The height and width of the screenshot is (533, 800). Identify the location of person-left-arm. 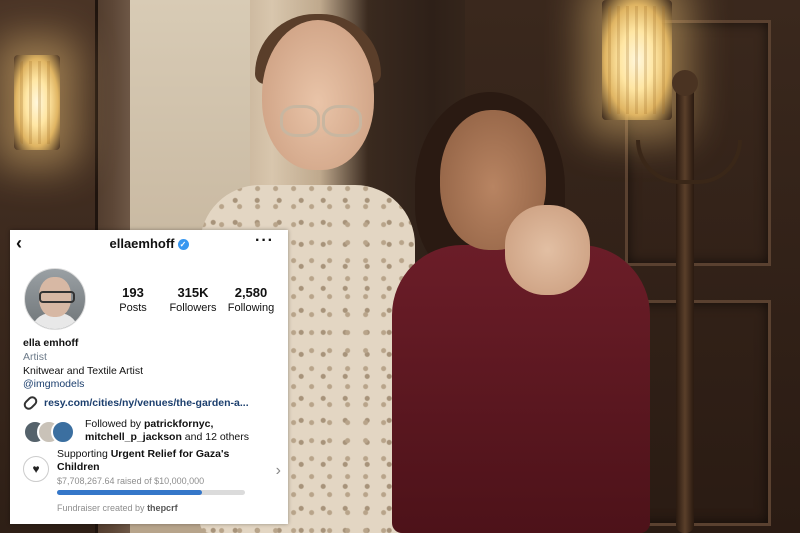
(547, 250).